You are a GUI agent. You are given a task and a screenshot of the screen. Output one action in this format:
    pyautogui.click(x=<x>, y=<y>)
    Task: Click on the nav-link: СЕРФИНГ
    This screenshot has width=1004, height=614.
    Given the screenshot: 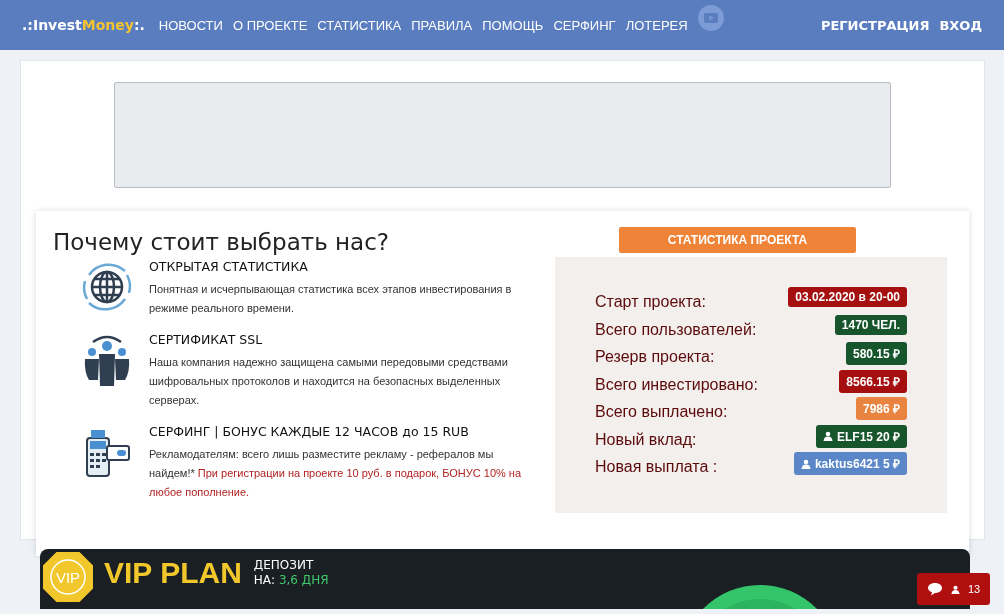 What is the action you would take?
    pyautogui.click(x=584, y=25)
    